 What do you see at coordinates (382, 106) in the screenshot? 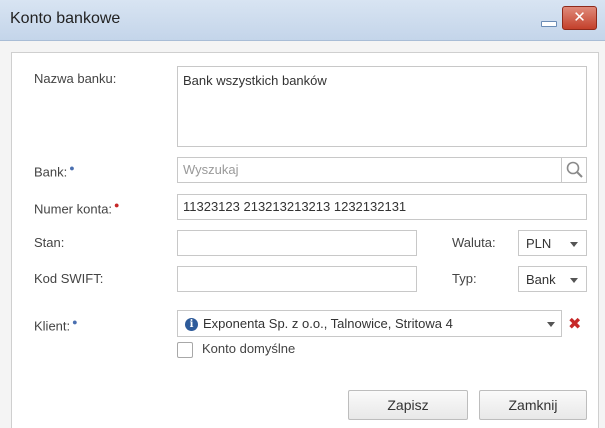
I see `bank-name-field: Bank wszystkich banków` at bounding box center [382, 106].